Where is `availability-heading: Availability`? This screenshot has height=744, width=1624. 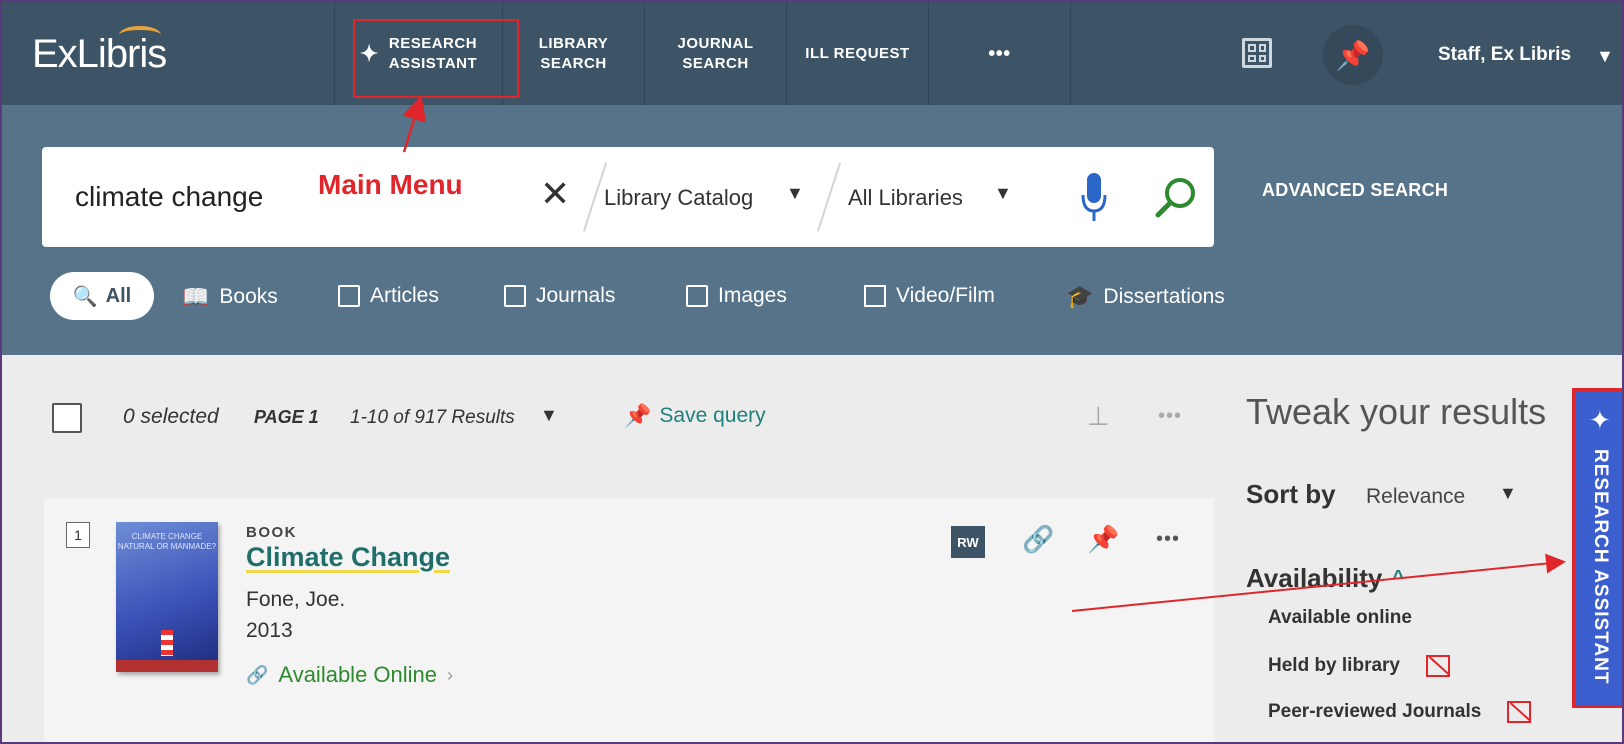 availability-heading: Availability is located at coordinates (1314, 578).